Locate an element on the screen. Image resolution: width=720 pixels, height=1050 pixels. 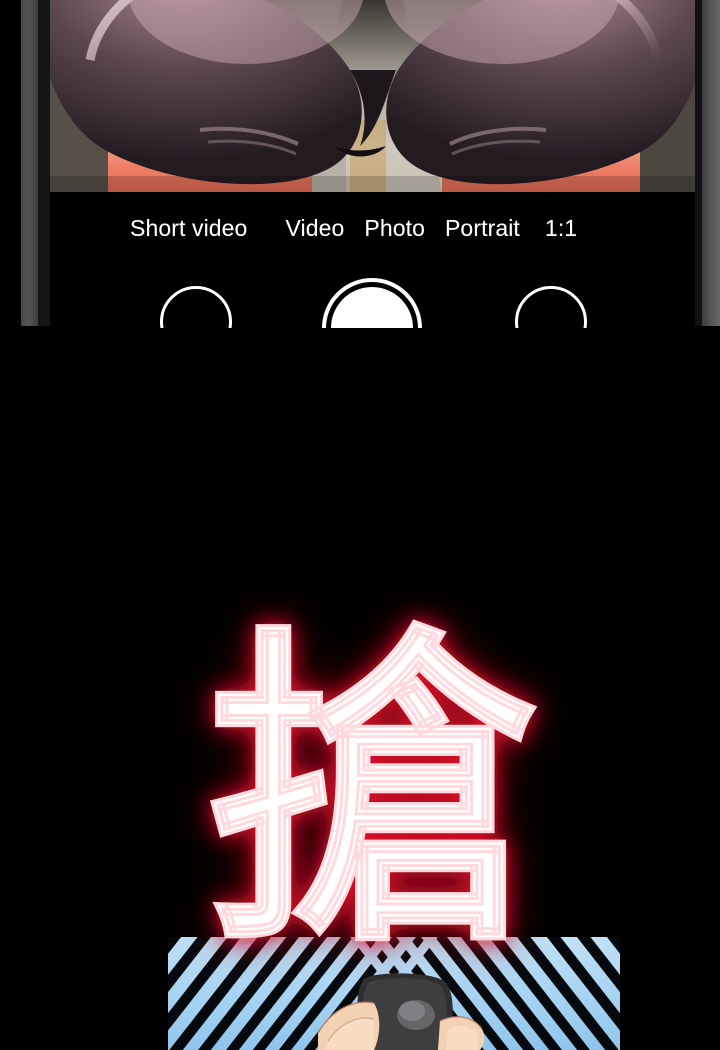
camera-mode-strip: Short video Video Photo Portrait 1:1 is located at coordinates (372, 228).